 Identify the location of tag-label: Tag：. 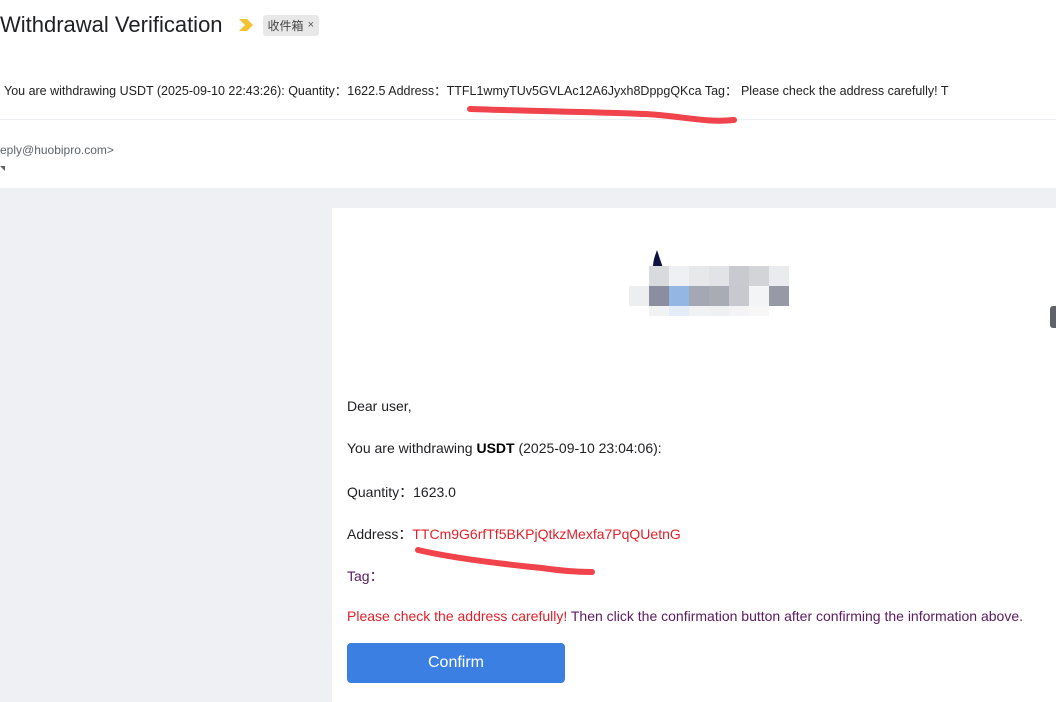
(365, 576).